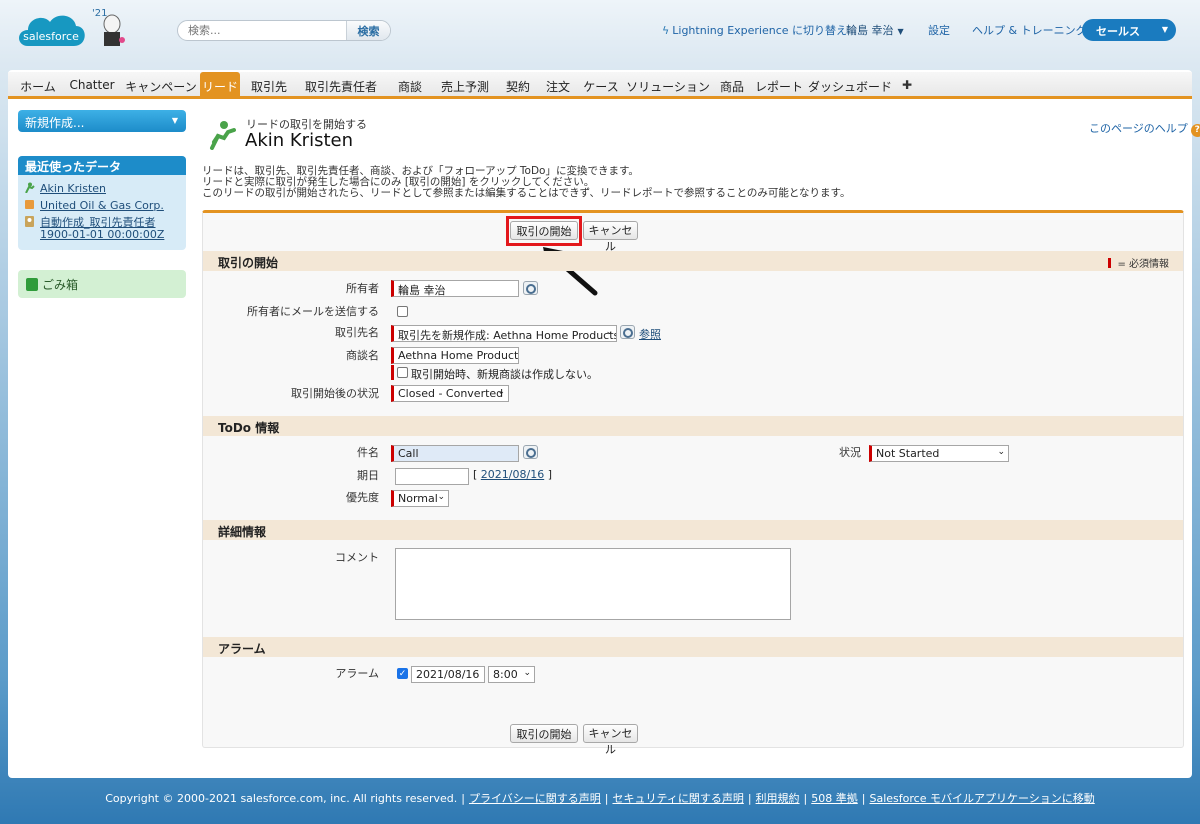 This screenshot has width=1200, height=824. I want to click on tab-solutions: ソリューション, so click(668, 85).